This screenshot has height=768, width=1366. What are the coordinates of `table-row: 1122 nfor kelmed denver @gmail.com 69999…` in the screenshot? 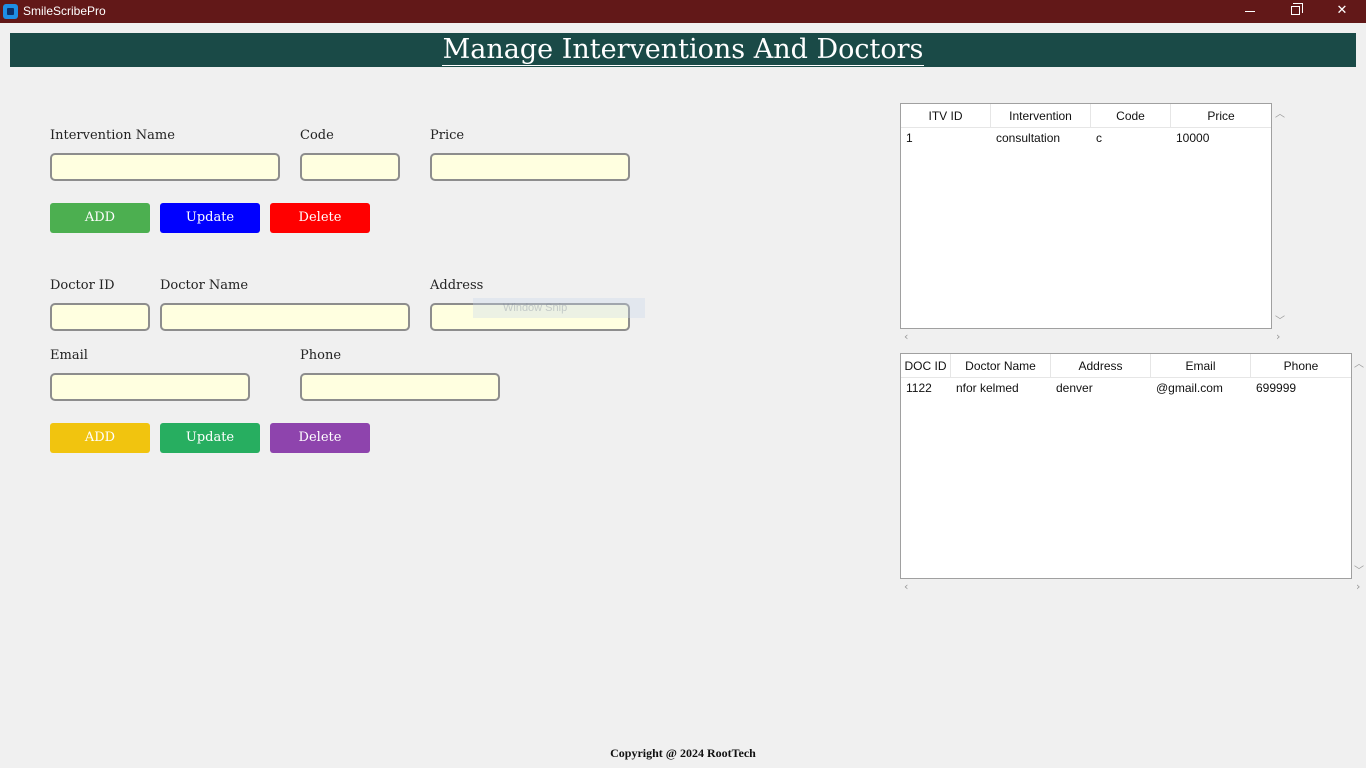 It's located at (1126, 388).